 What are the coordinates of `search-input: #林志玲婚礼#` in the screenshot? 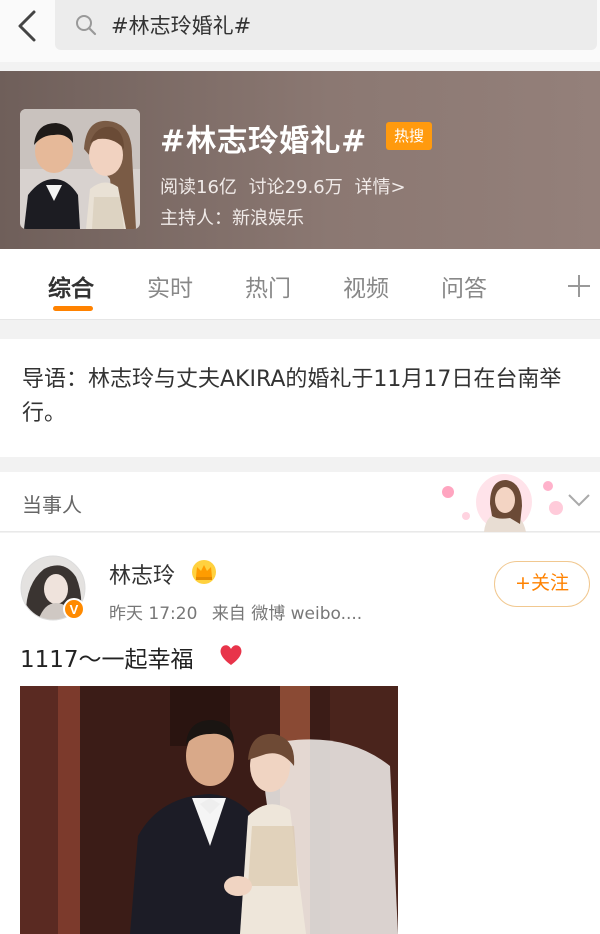 It's located at (326, 25).